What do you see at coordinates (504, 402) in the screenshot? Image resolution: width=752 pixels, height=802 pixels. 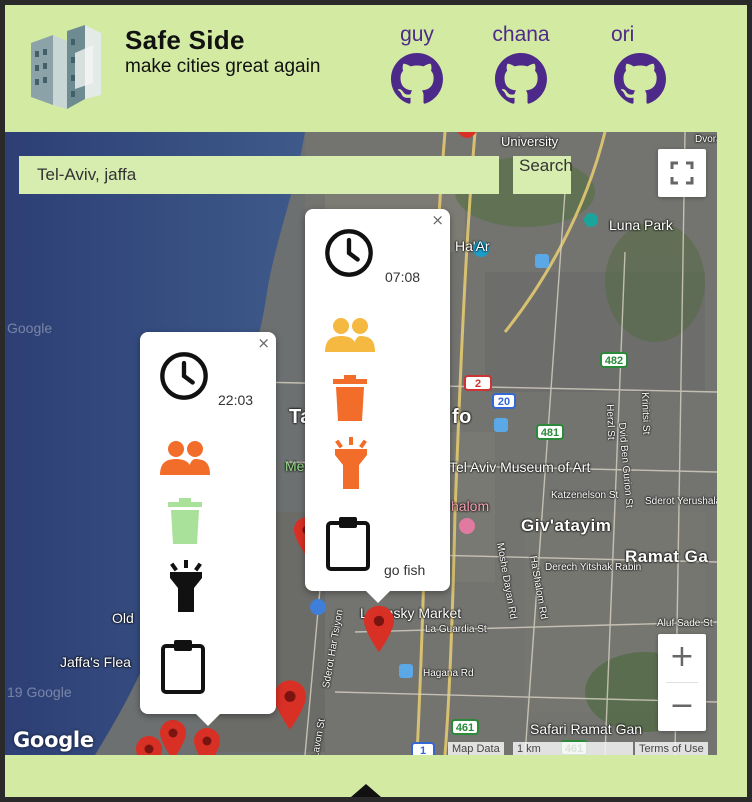 I see `road-badge: 20` at bounding box center [504, 402].